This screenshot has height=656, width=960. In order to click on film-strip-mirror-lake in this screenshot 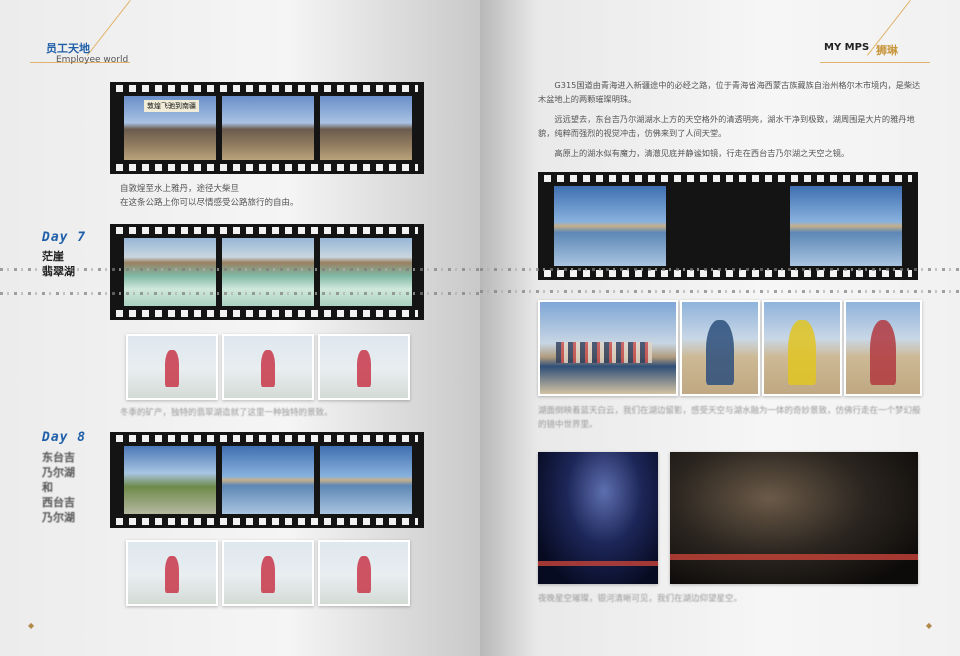, I will do `click(728, 226)`.